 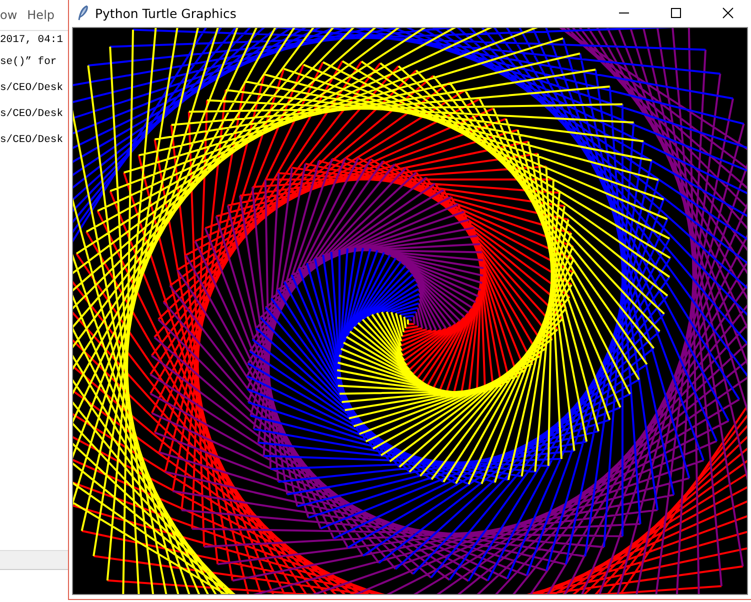 I want to click on menu-item: Help, so click(x=41, y=15).